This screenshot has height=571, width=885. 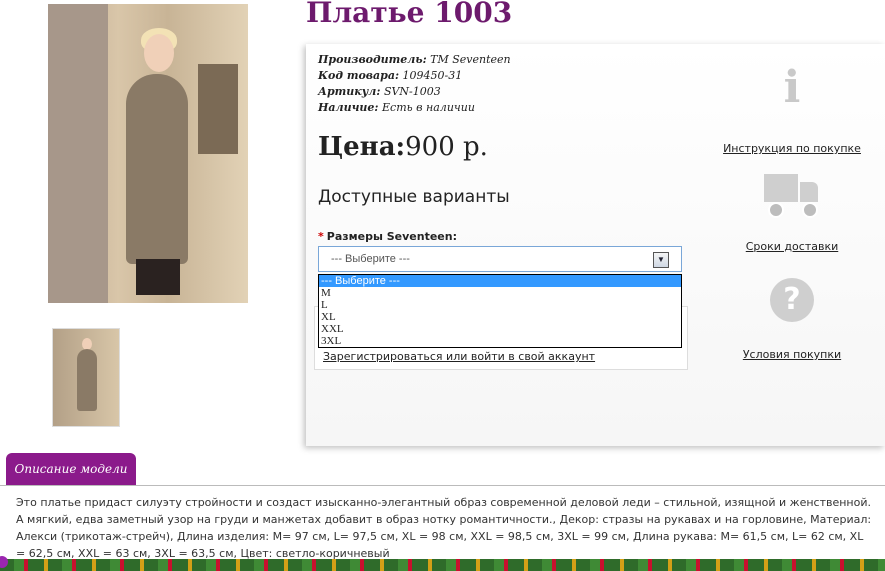 I want to click on photo-legs, so click(x=158, y=277).